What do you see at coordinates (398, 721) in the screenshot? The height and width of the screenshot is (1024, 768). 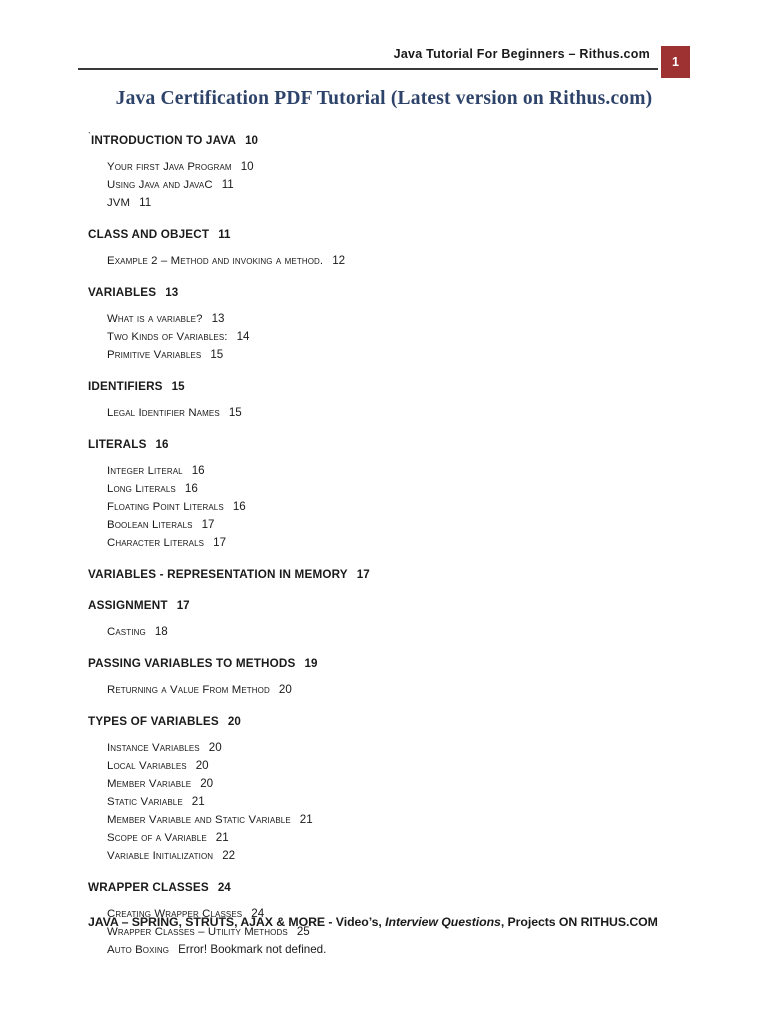 I see `toc-entry-level-1: TYPES OF VARIABLES 20` at bounding box center [398, 721].